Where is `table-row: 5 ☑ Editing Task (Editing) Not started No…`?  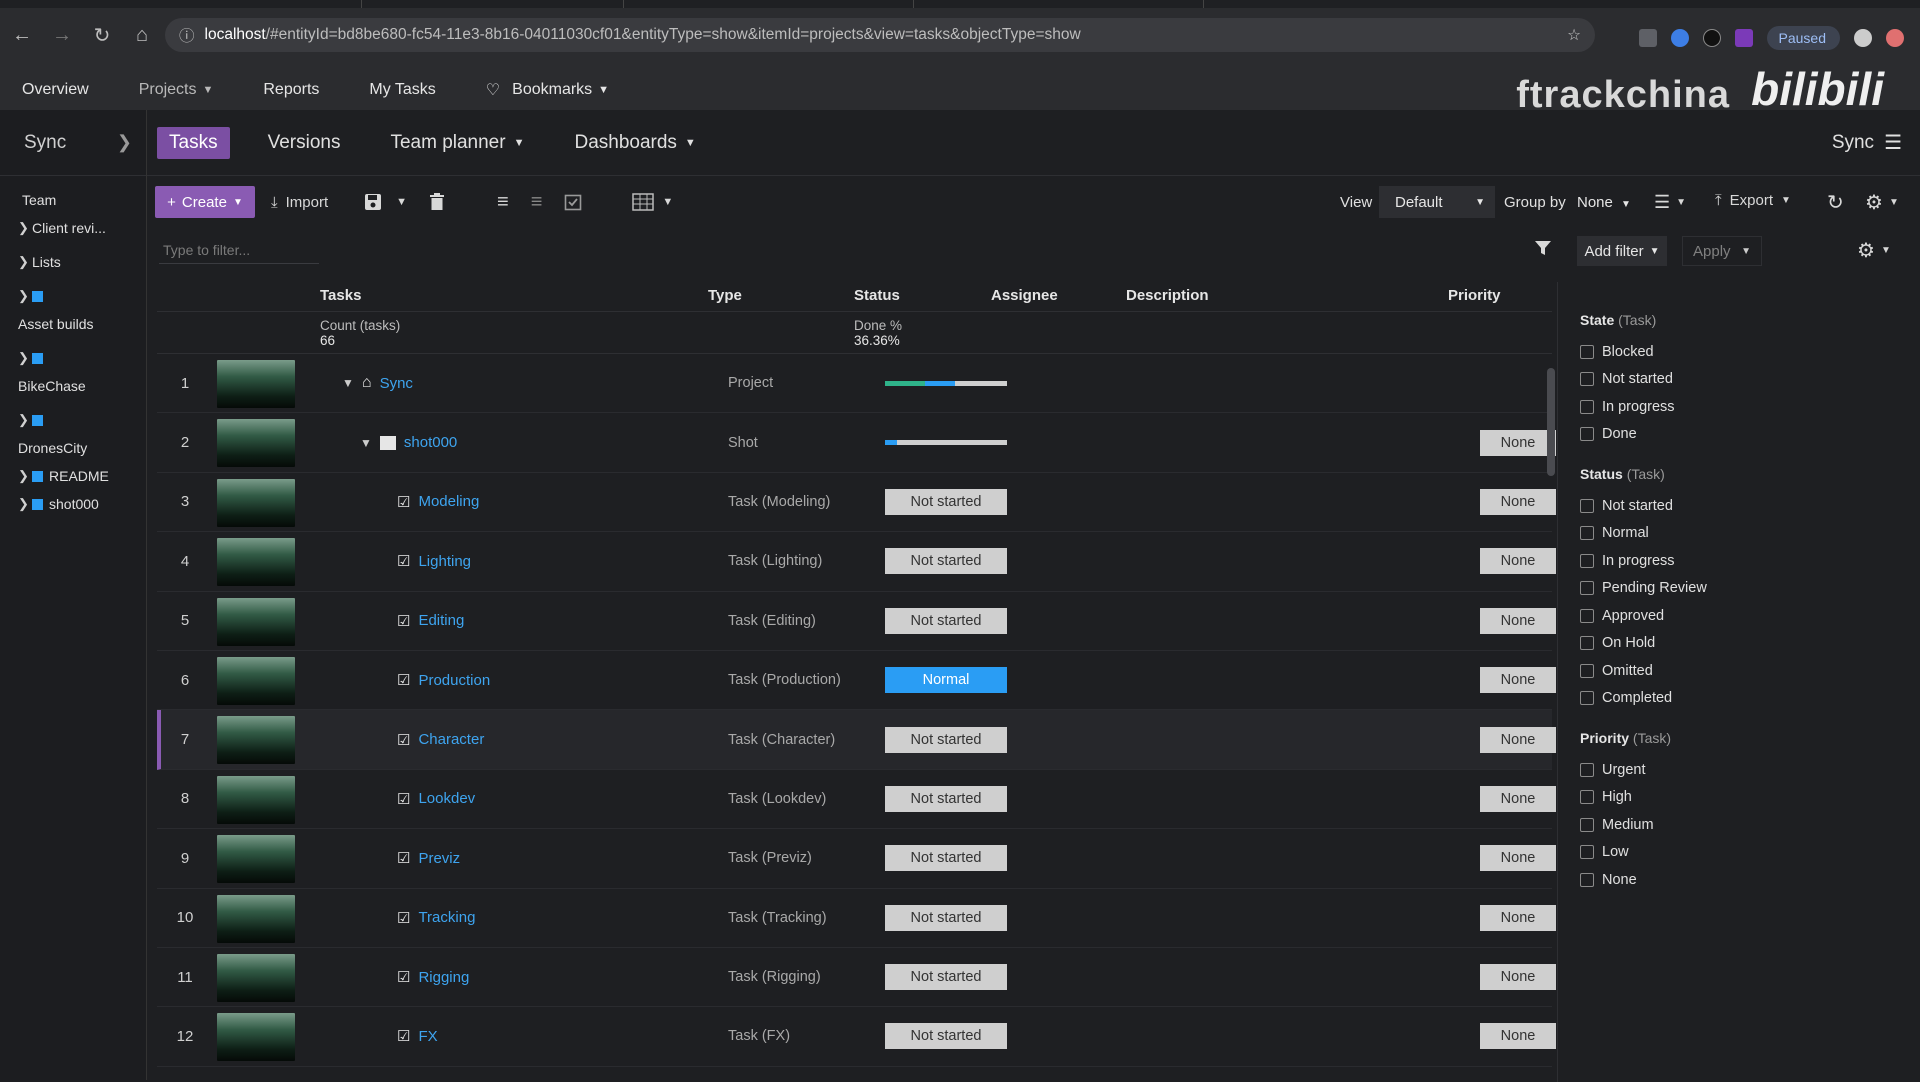 table-row: 5 ☑ Editing Task (Editing) Not started No… is located at coordinates (856, 621).